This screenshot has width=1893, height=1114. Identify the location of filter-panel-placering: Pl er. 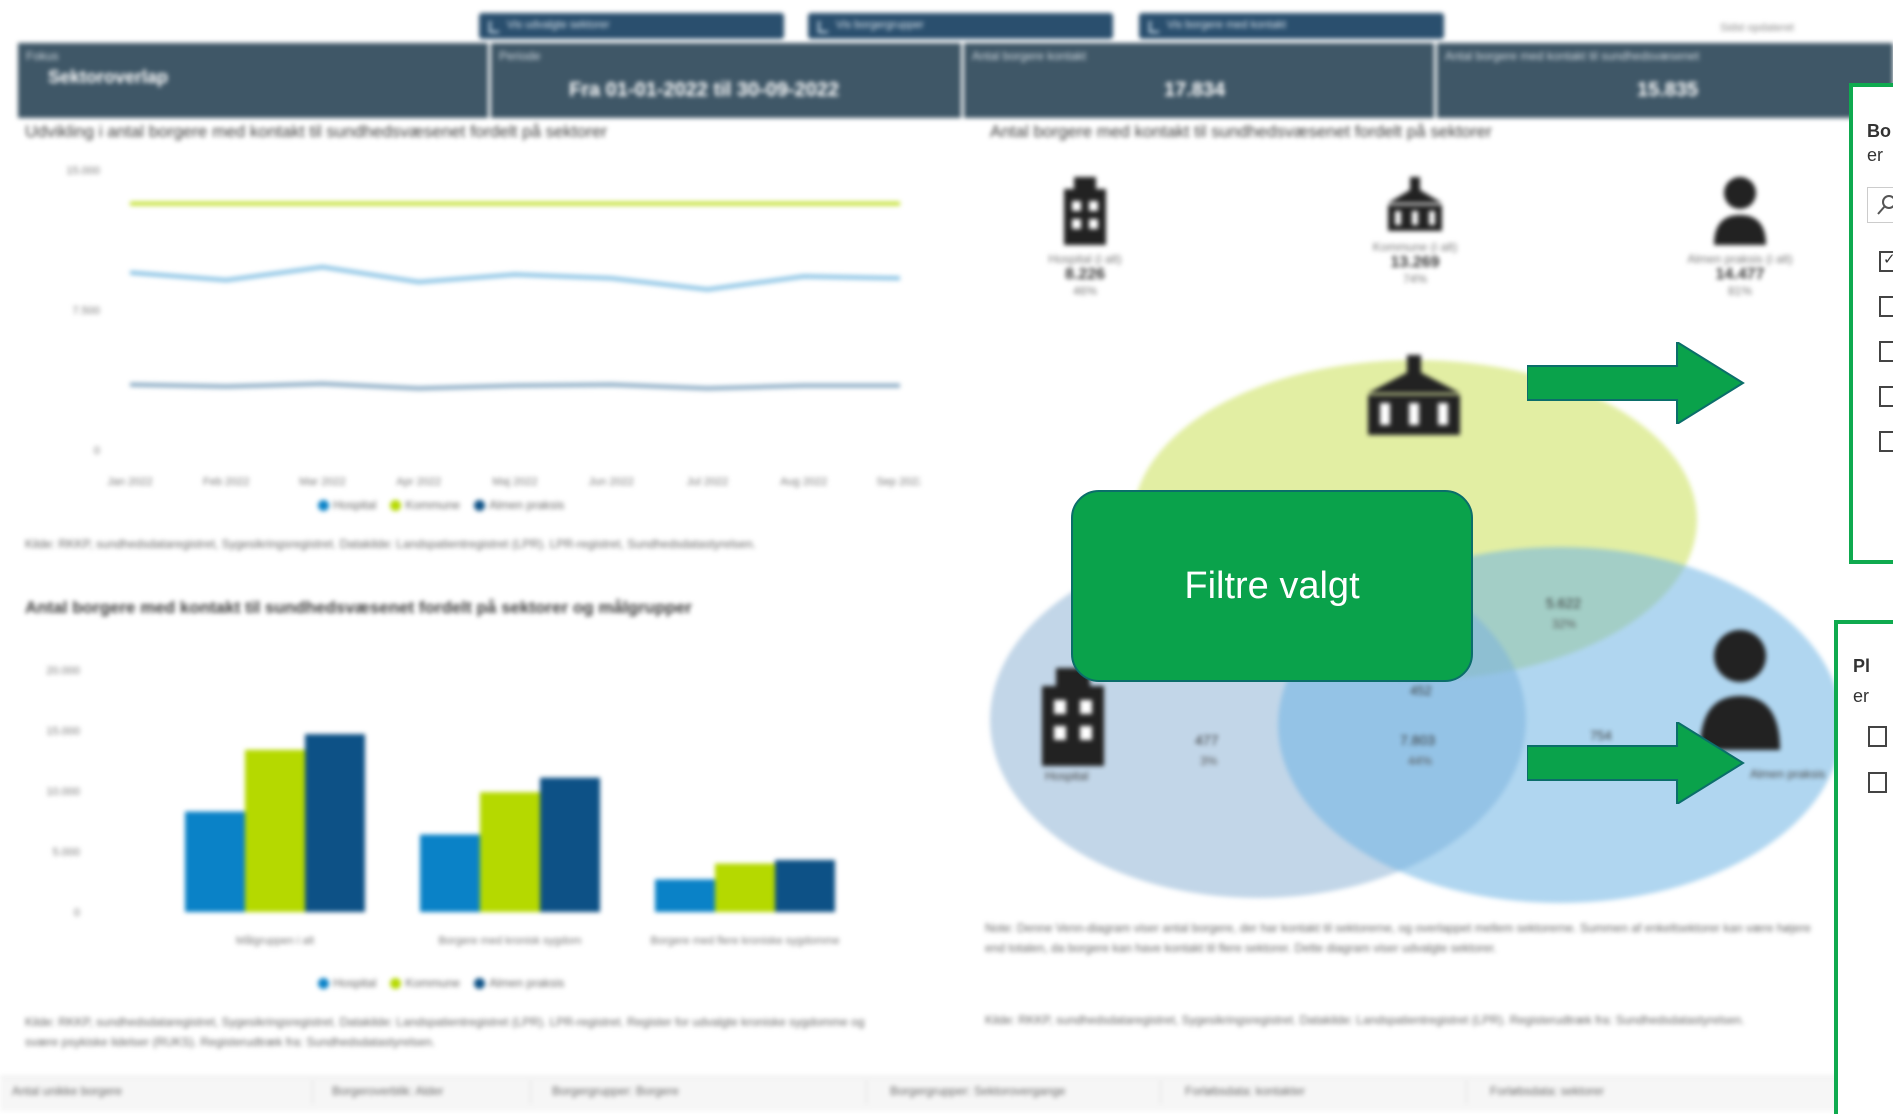
(1863, 867).